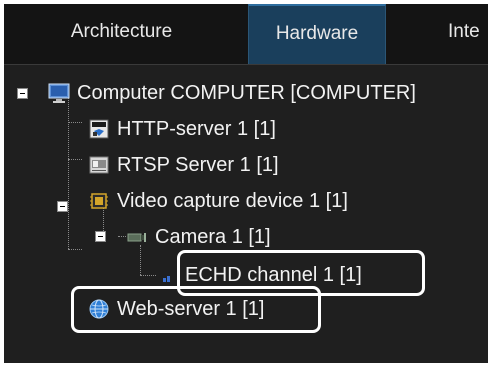  What do you see at coordinates (232, 200) in the screenshot?
I see `tree-node-label: Video capture device 1 [1]` at bounding box center [232, 200].